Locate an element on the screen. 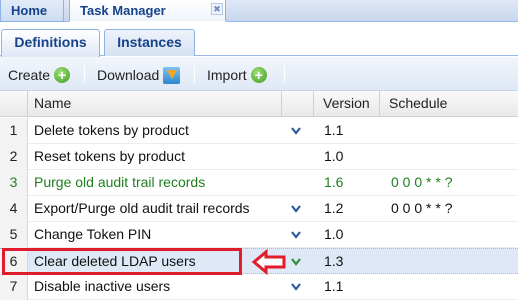  task-name: Clear deleted LDAP users is located at coordinates (115, 261).